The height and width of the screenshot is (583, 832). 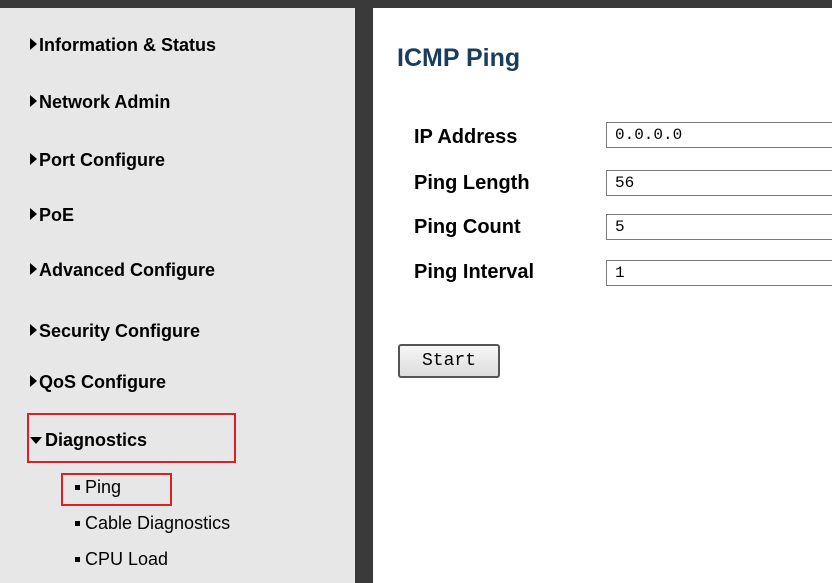 What do you see at coordinates (131, 438) in the screenshot?
I see `highlight-box-diagnostics` at bounding box center [131, 438].